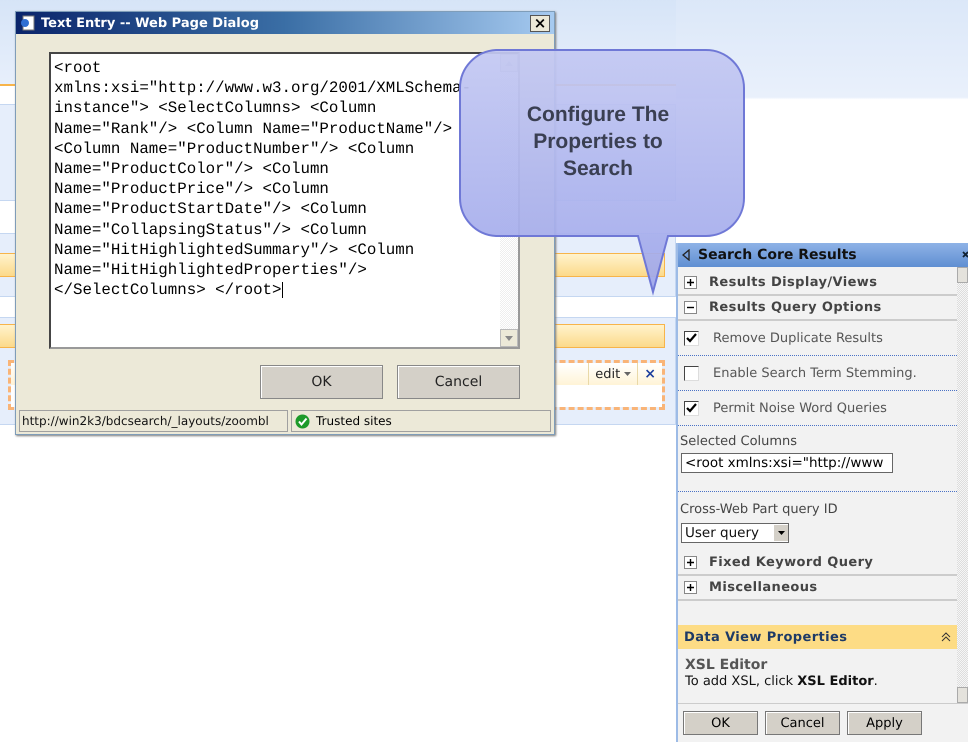 The image size is (968, 742). Describe the element at coordinates (759, 510) in the screenshot. I see `field-label: Cross-Web Part query ID` at that location.